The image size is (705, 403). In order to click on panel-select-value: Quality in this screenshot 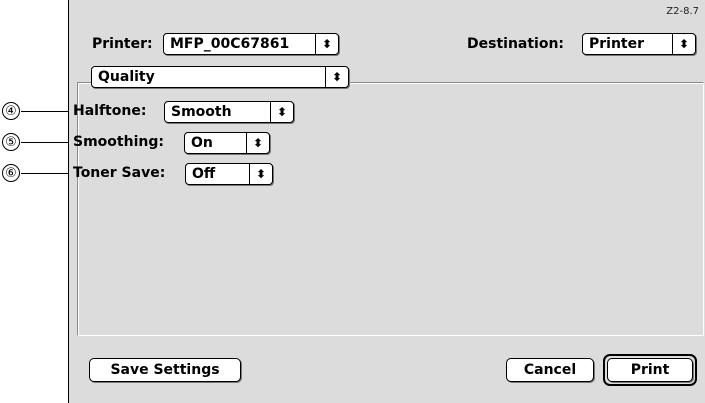, I will do `click(126, 77)`.